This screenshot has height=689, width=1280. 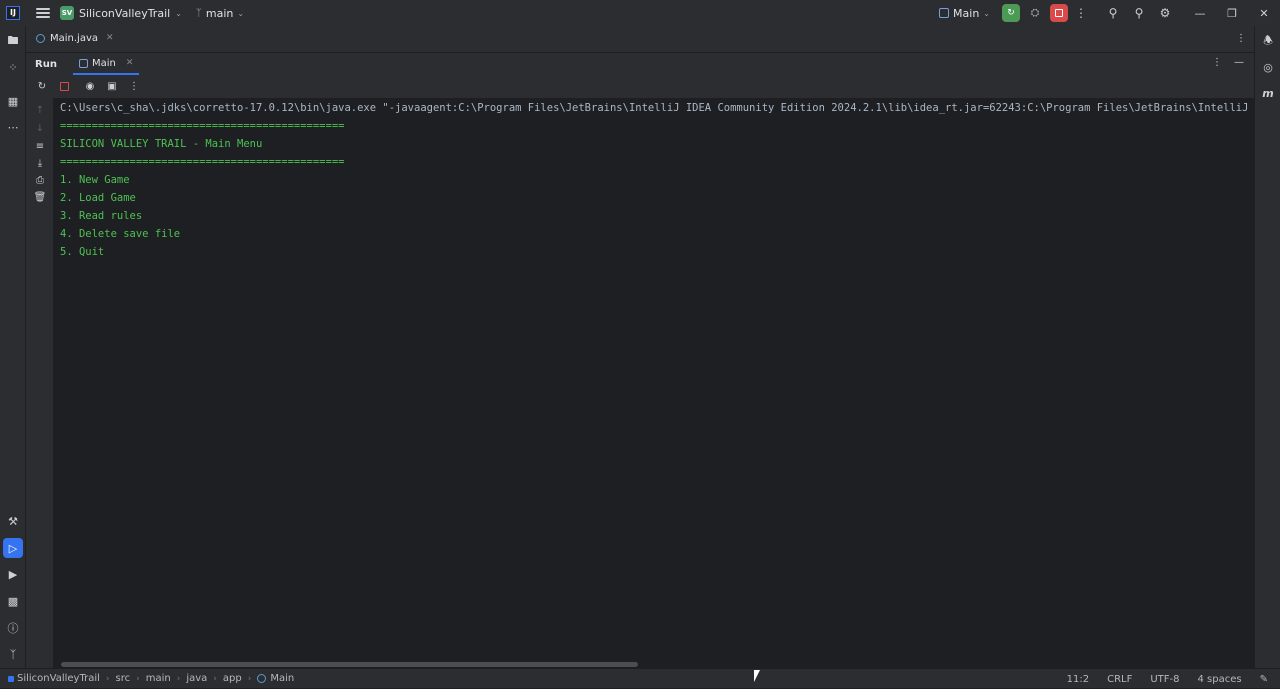 I want to click on project-icon, so click(x=11, y=678).